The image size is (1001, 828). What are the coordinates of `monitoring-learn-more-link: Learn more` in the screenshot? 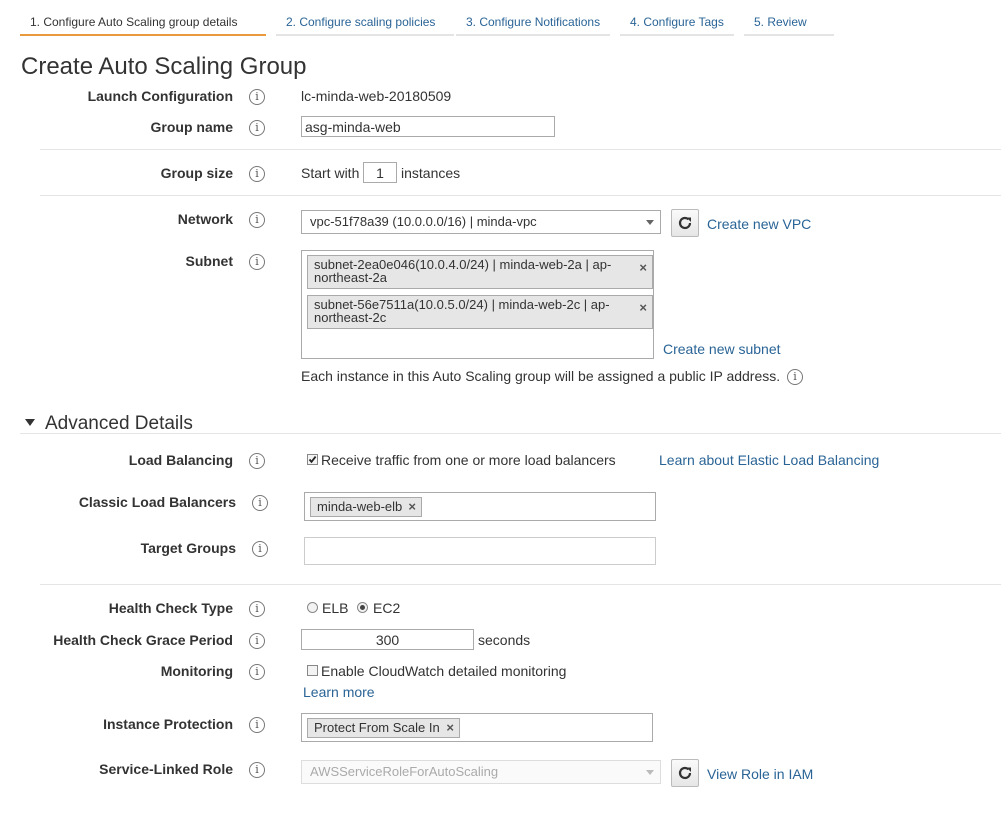 It's located at (339, 692).